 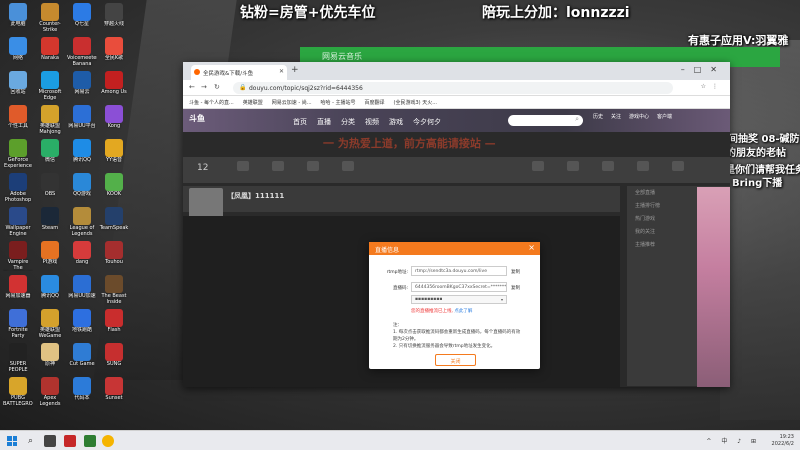 What do you see at coordinates (703, 69) in the screenshot?
I see `window-controls: –□✕` at bounding box center [703, 69].